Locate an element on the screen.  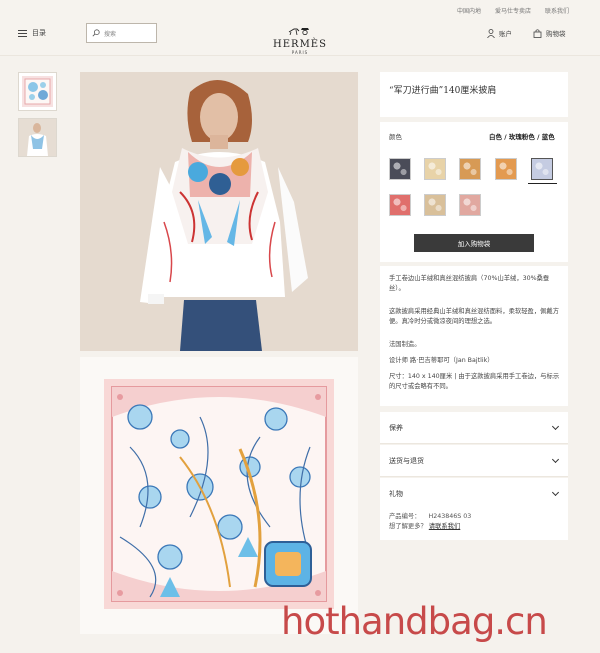
help-line: 想了解更多？ 请联系我们 is located at coordinates (424, 525).